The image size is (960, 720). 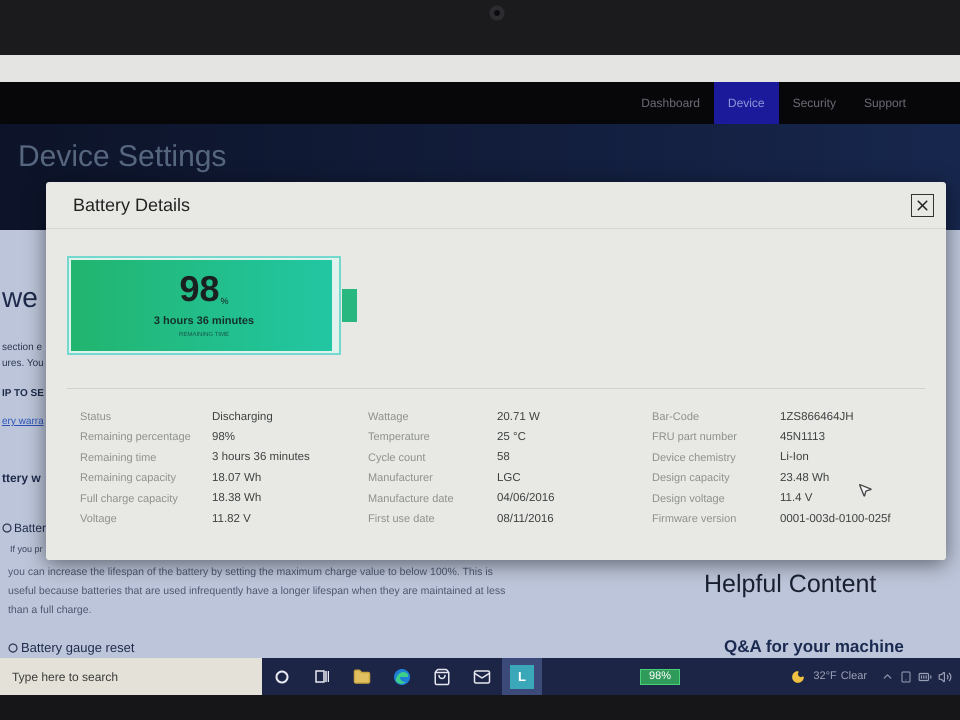 What do you see at coordinates (257, 591) in the screenshot?
I see `setting-description: you can increase the lifespan of the battery by setting the maximum charge value to below 100%. This is useful because batteries that are used infrequently have a longer lifespan when they are maintained at less than a full charge.` at bounding box center [257, 591].